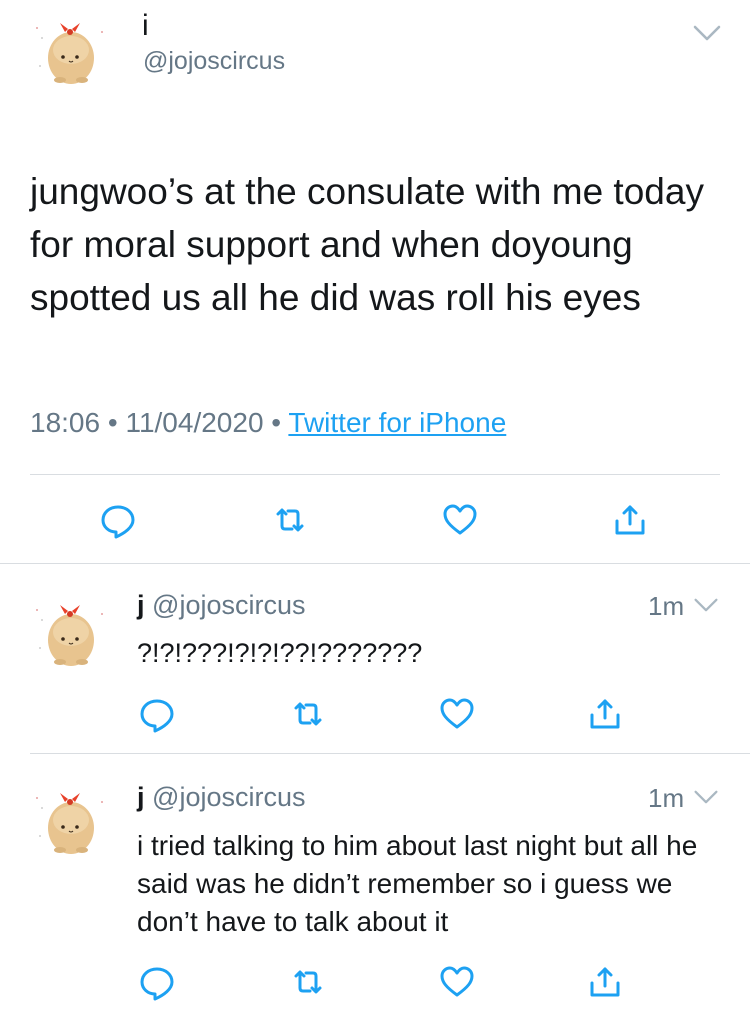 This screenshot has width=750, height=1017. Describe the element at coordinates (397, 422) in the screenshot. I see `source-link: Twitter for iPhone` at that location.